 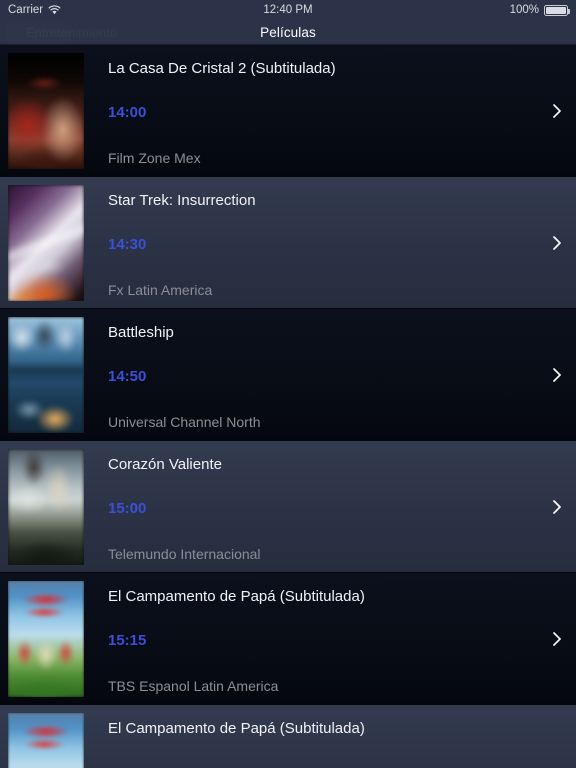 What do you see at coordinates (127, 508) in the screenshot?
I see `showtime: 15:00` at bounding box center [127, 508].